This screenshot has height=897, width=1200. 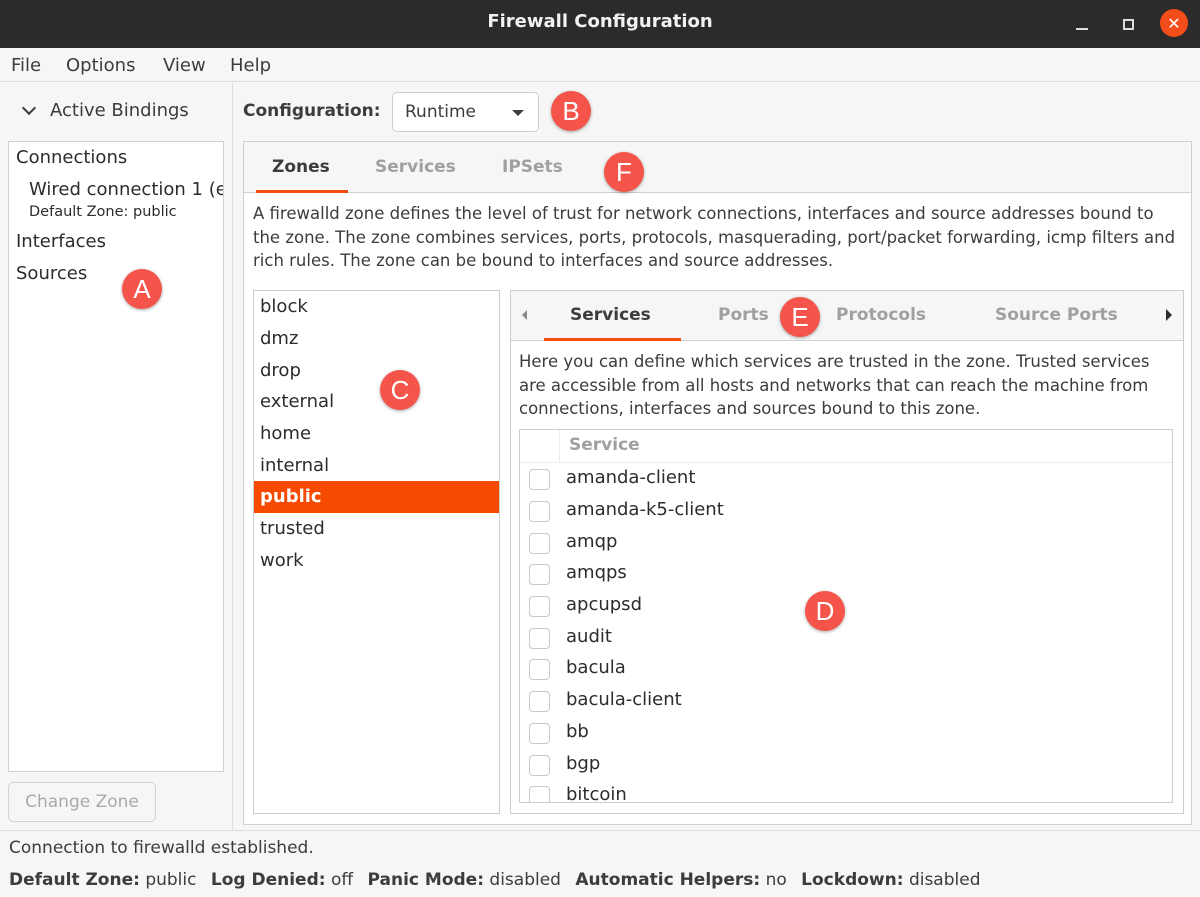 I want to click on service-name: amqp, so click(x=592, y=541).